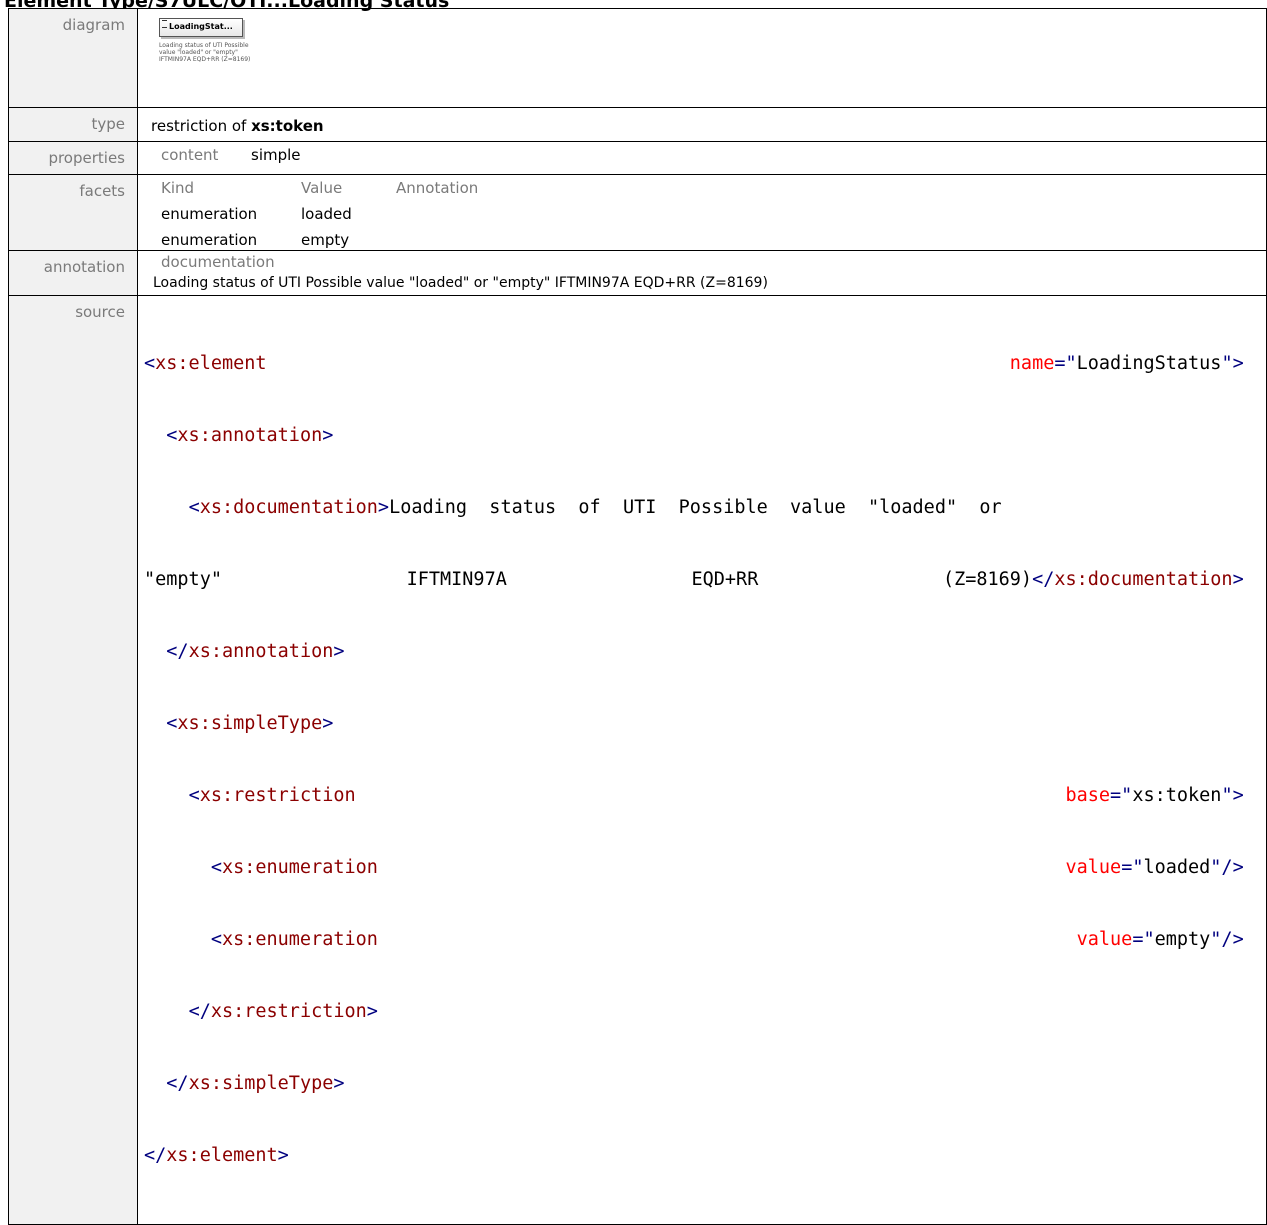 The width and height of the screenshot is (1267, 1225). I want to click on type-value: restriction of xs:token, so click(705, 121).